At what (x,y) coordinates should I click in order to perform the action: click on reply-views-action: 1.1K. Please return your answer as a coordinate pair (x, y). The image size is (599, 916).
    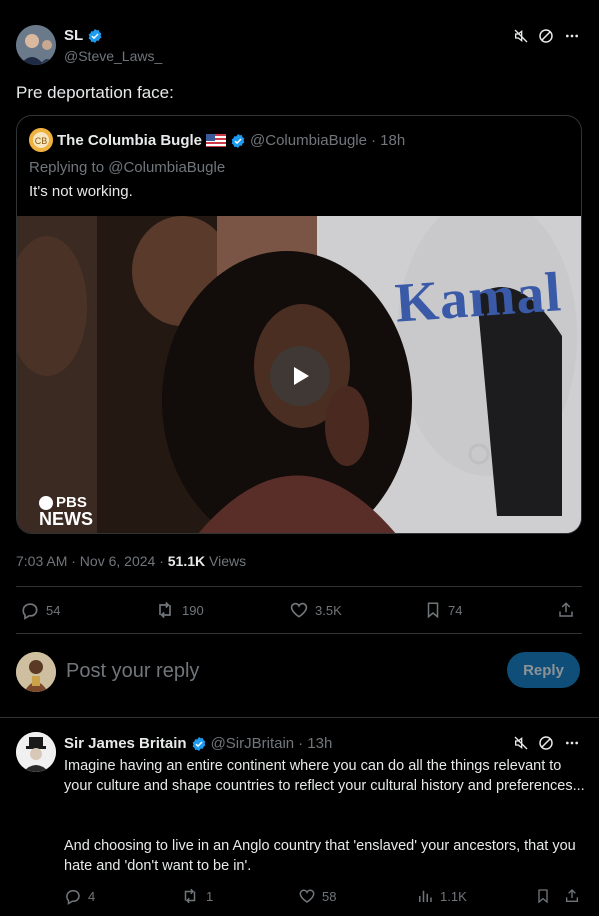
    Looking at the image, I should click on (441, 896).